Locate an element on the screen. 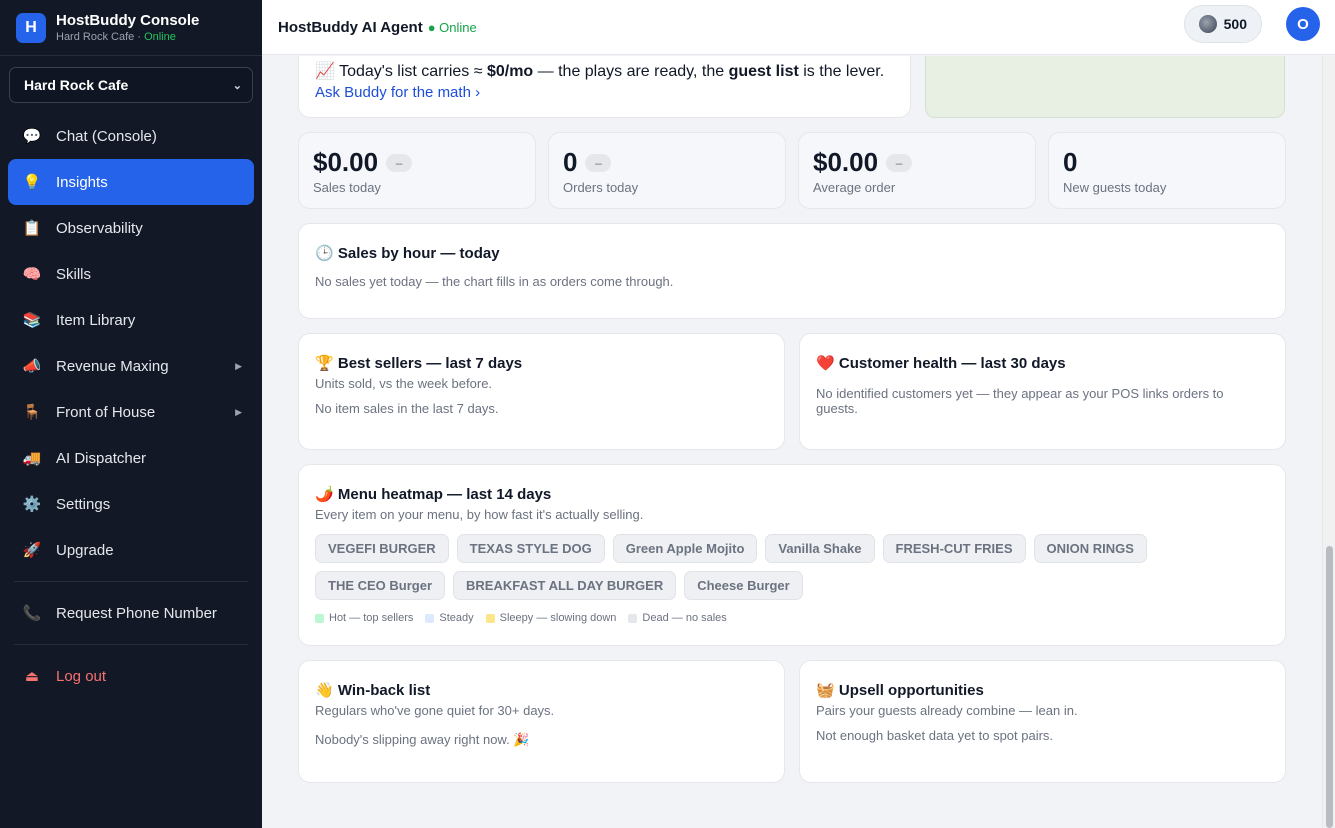 Image resolution: width=1335 pixels, height=828 pixels. avatar: O is located at coordinates (1303, 24).